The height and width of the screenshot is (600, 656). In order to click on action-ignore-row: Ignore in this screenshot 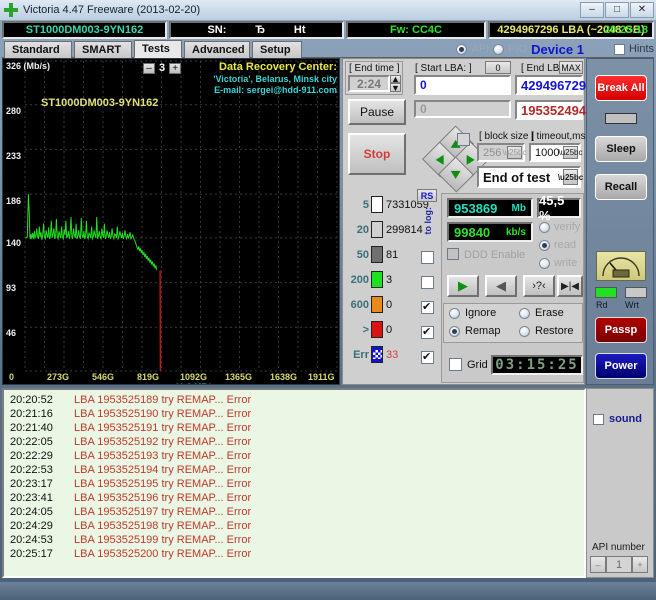, I will do `click(472, 313)`.